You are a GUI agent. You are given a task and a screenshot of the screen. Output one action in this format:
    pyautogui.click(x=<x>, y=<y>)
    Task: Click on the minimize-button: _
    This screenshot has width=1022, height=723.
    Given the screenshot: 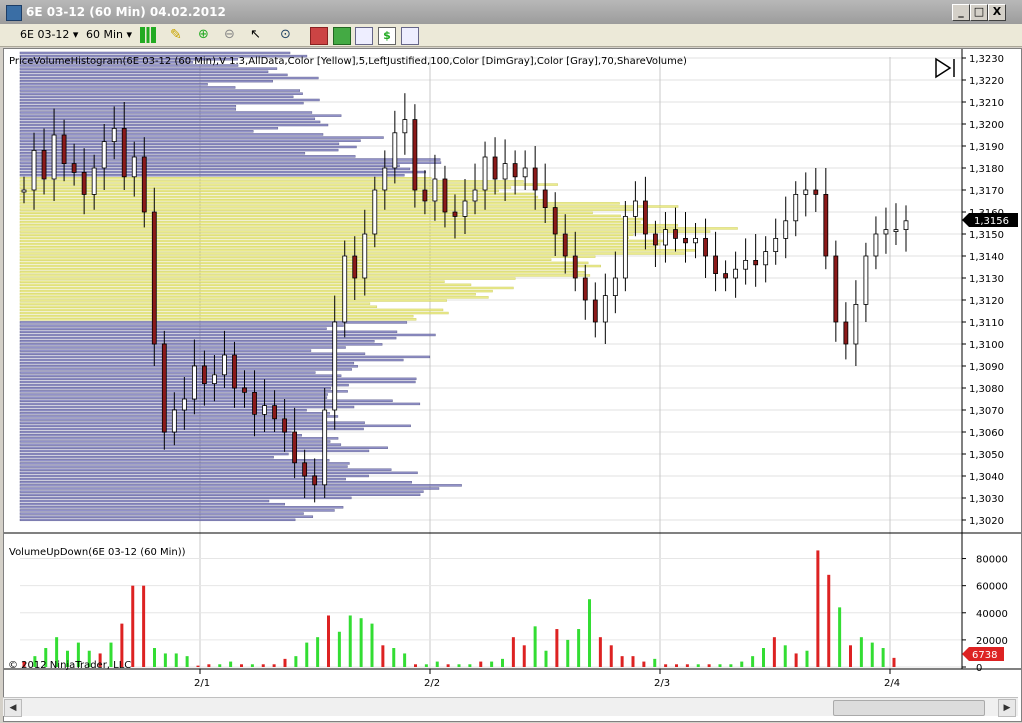 What is the action you would take?
    pyautogui.click(x=961, y=12)
    